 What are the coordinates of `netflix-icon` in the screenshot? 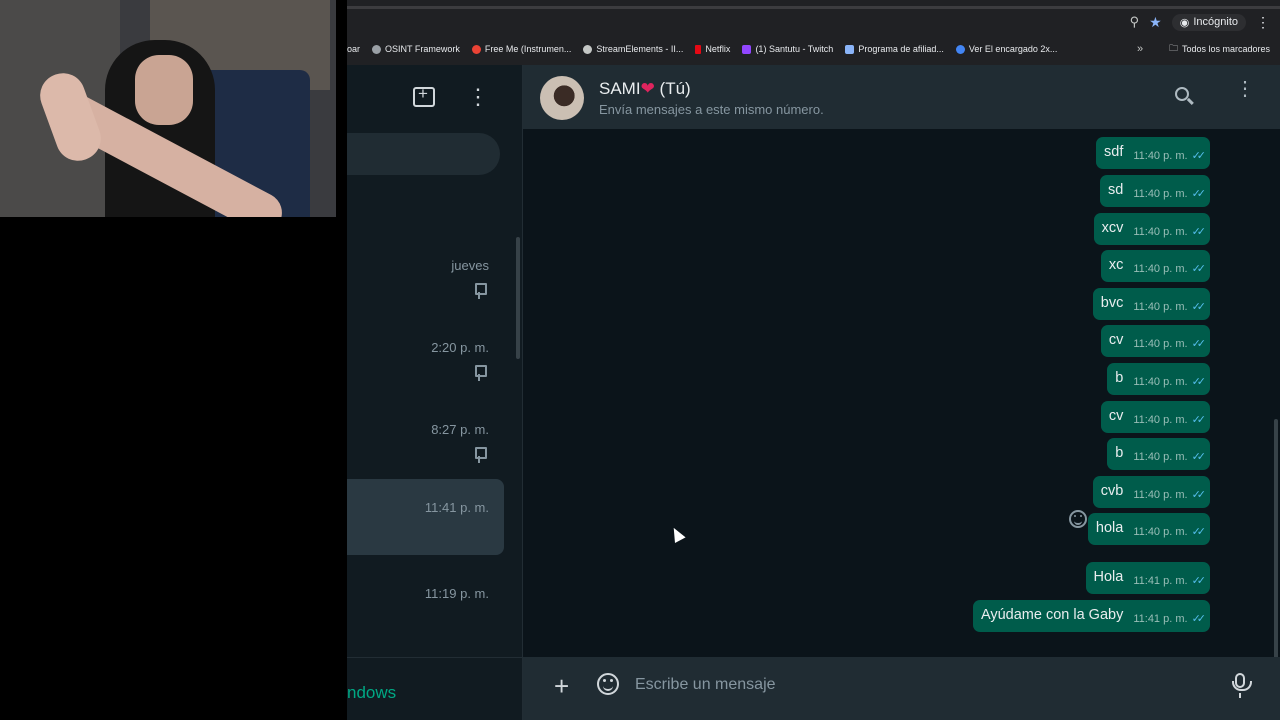 It's located at (698, 49).